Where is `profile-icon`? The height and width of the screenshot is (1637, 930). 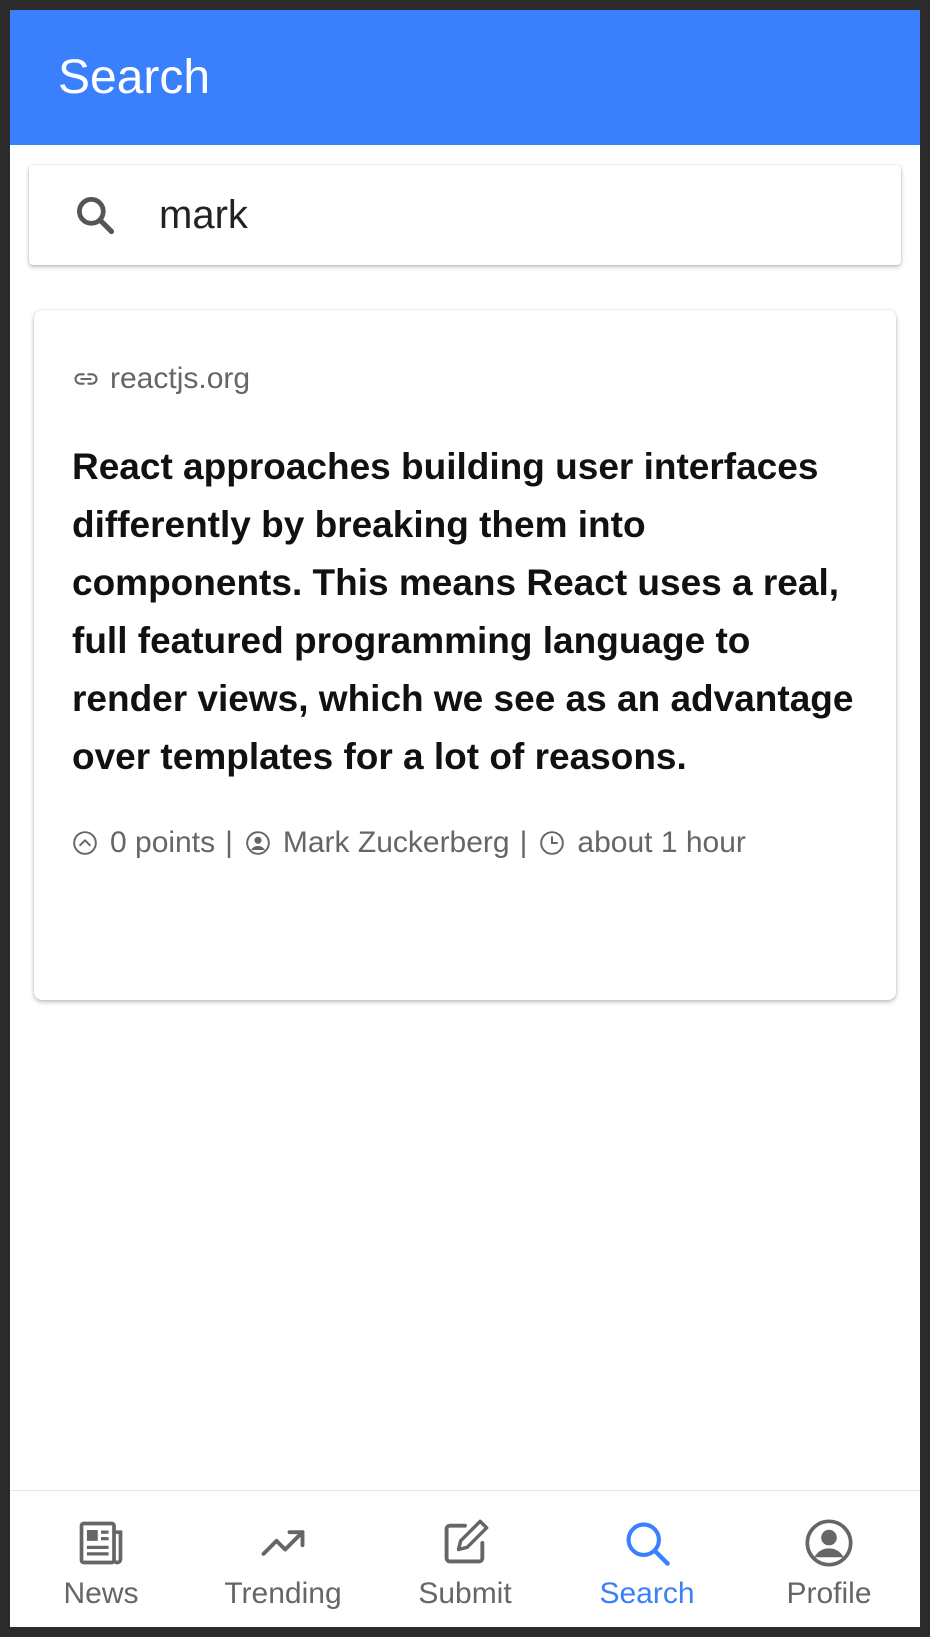 profile-icon is located at coordinates (829, 1543).